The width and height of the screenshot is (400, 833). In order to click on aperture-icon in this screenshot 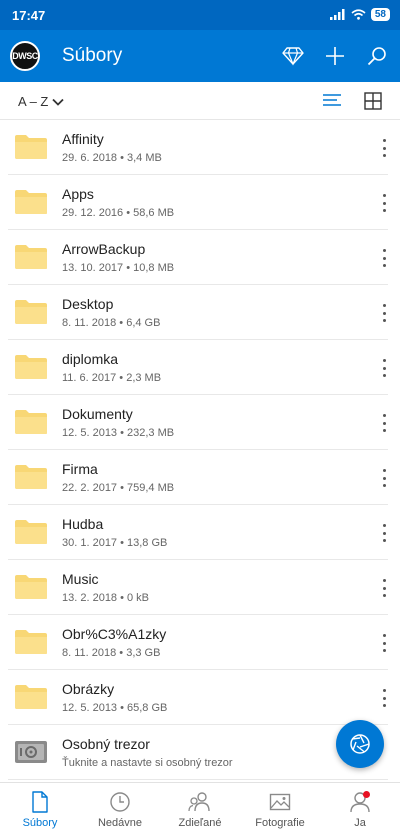, I will do `click(360, 744)`.